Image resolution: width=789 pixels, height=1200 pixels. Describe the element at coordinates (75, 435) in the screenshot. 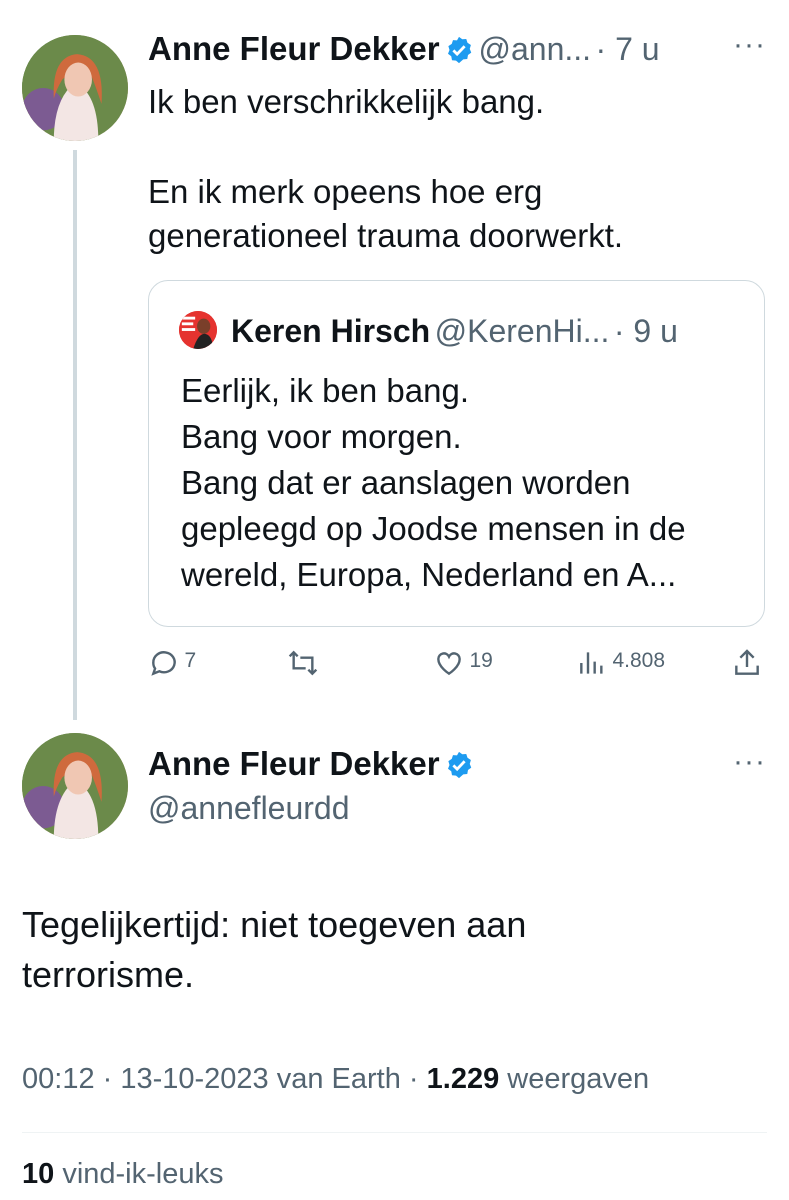

I see `thread-connector-line` at that location.